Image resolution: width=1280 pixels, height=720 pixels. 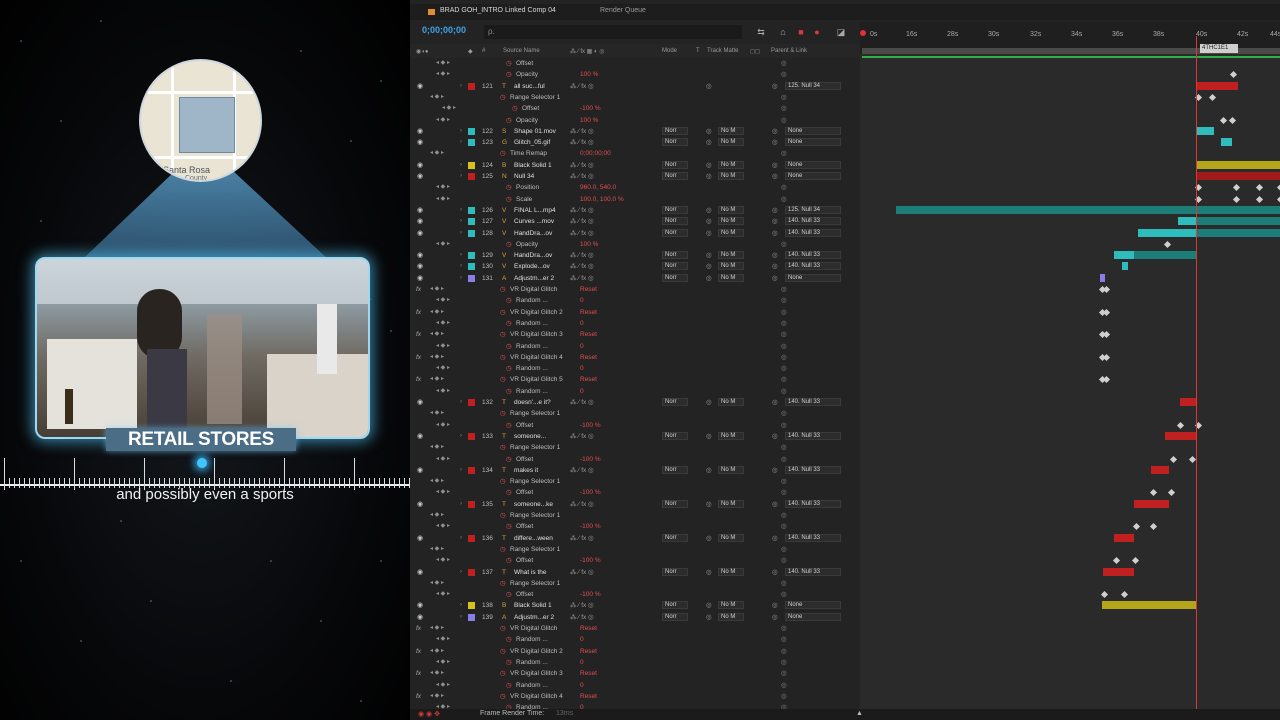 I want to click on property-value: 100.0, 100.0 %, so click(x=602, y=199).